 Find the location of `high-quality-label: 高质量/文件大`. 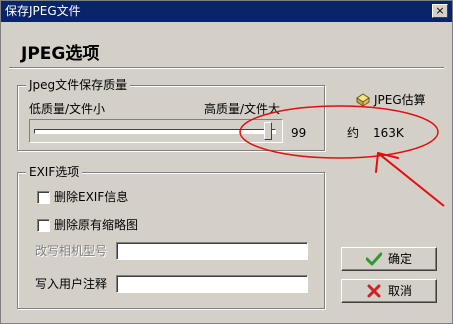

high-quality-label: 高质量/文件大 is located at coordinates (242, 109).